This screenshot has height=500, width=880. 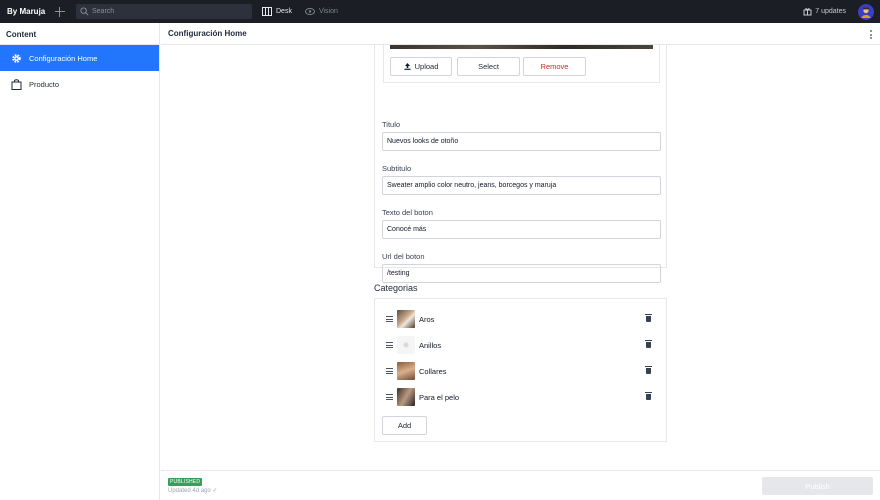 What do you see at coordinates (519, 397) in the screenshot?
I see `list-item: Para el pelo` at bounding box center [519, 397].